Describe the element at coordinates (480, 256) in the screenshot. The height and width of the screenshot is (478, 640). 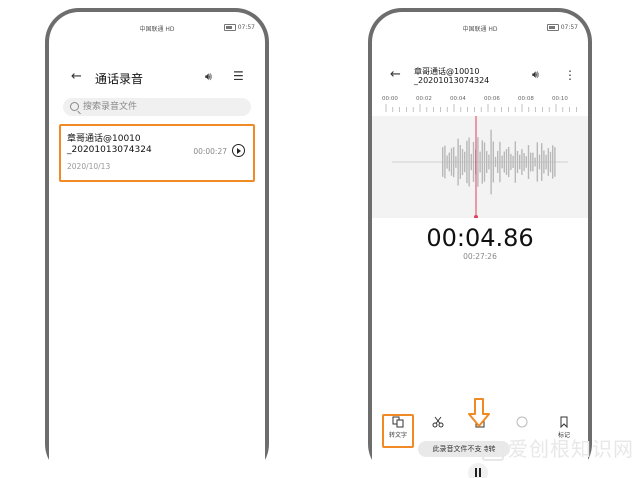
I see `total-time: 00:27:26` at that location.